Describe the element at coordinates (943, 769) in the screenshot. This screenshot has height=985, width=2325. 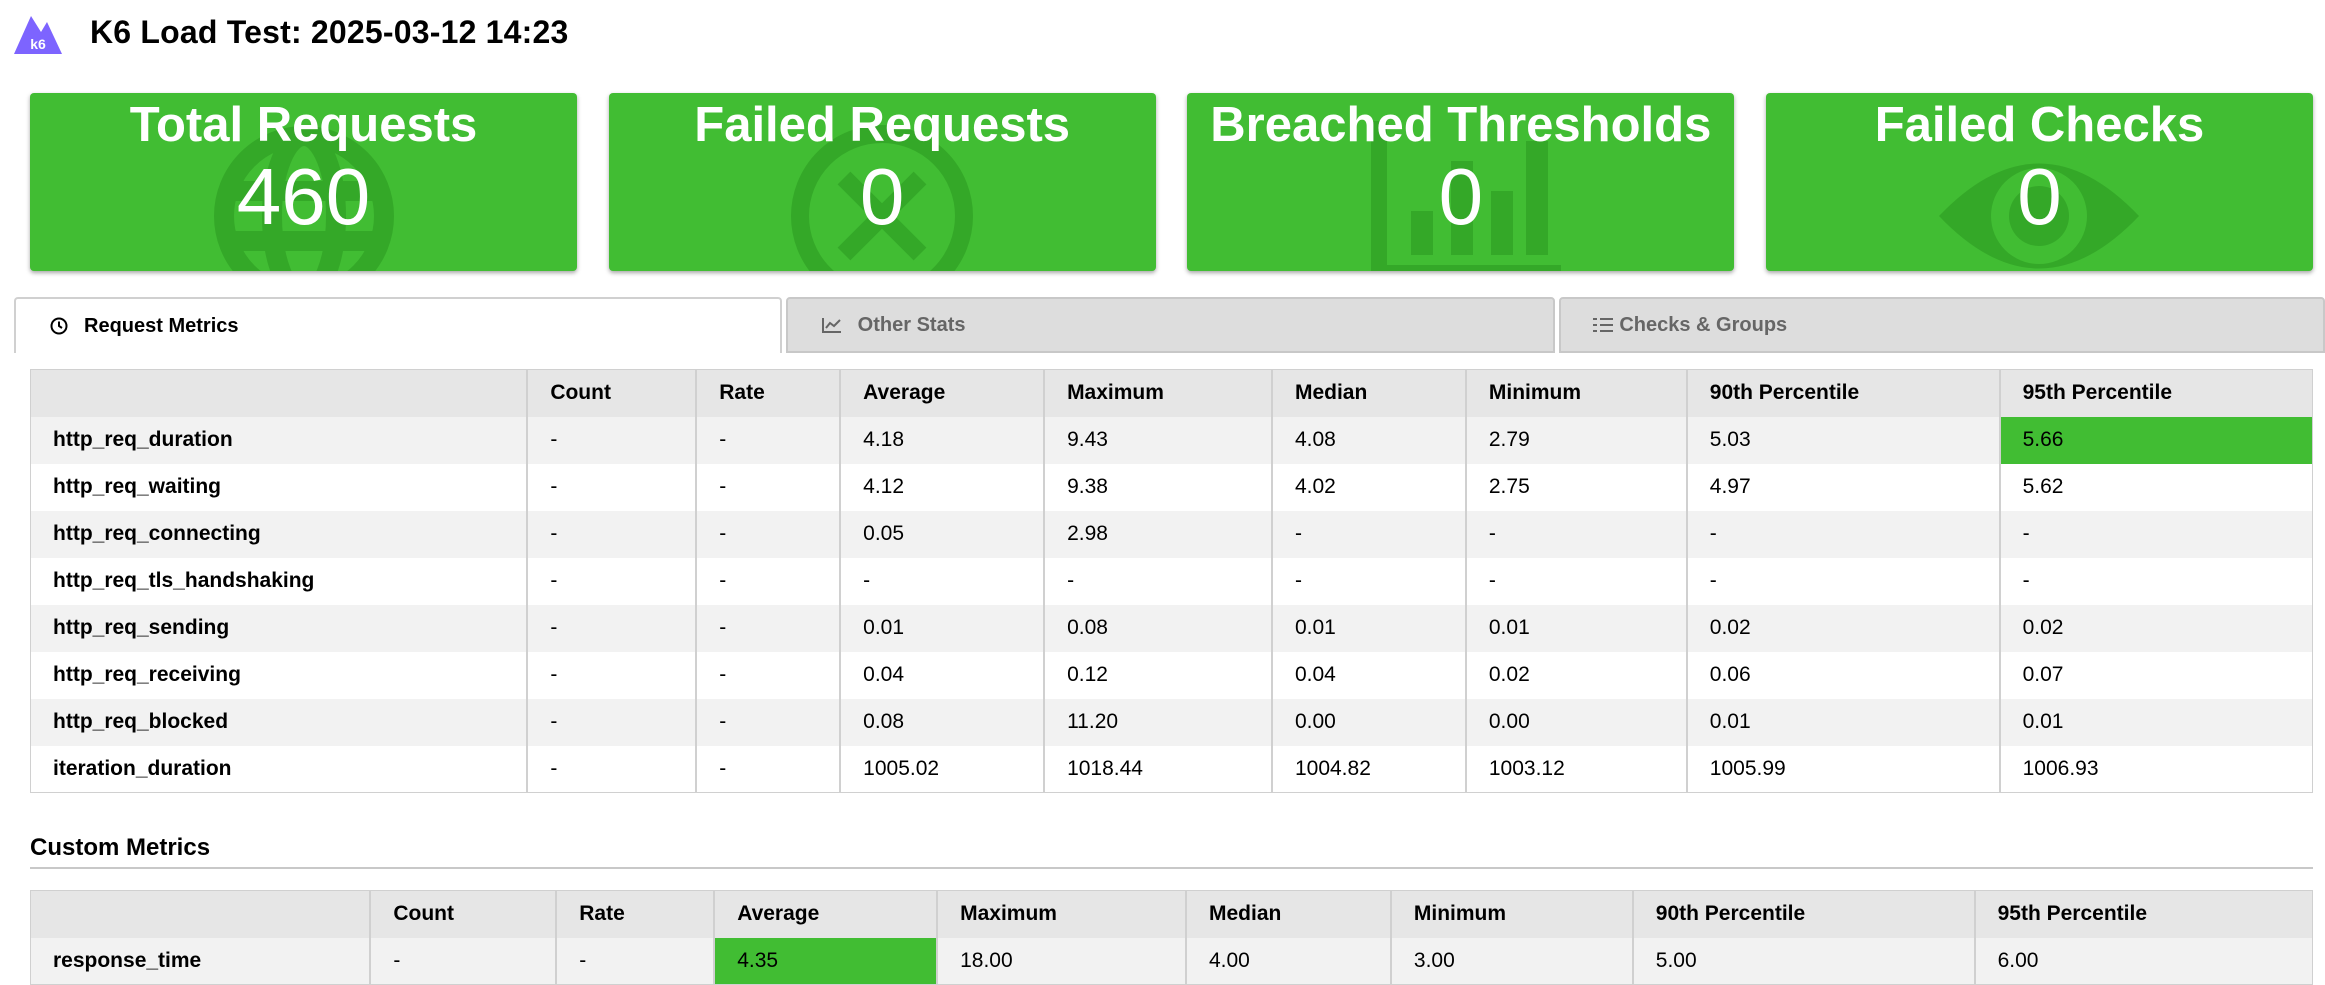
I see `metric-value: 1005.02` at that location.